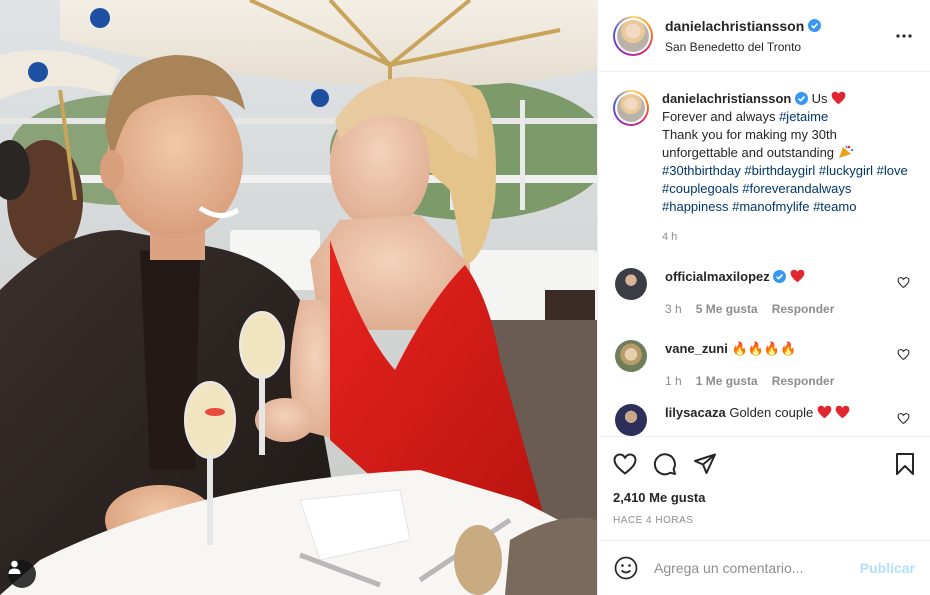 The width and height of the screenshot is (930, 595). I want to click on post-timestamp: HACE 4 HORAS, so click(764, 525).